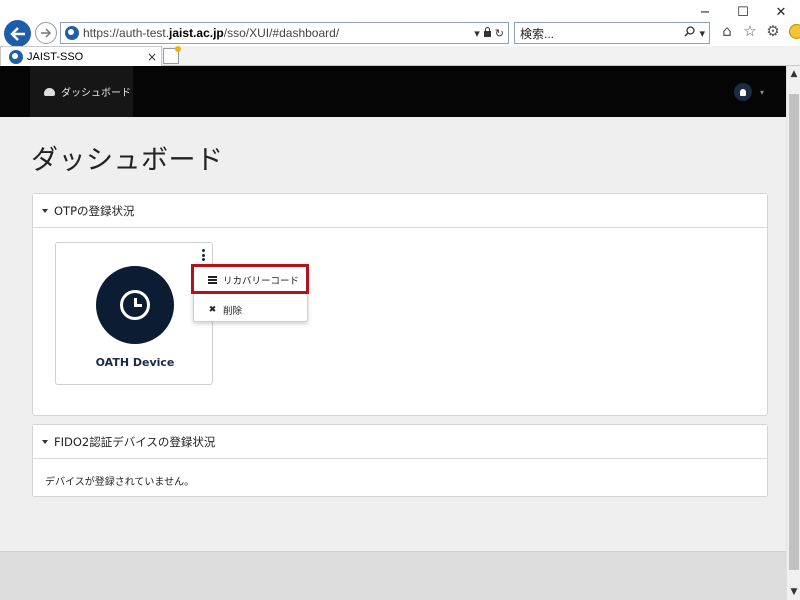 This screenshot has width=800, height=600. I want to click on fido2-empty-message: デバイスが登録されていません。, so click(120, 482).